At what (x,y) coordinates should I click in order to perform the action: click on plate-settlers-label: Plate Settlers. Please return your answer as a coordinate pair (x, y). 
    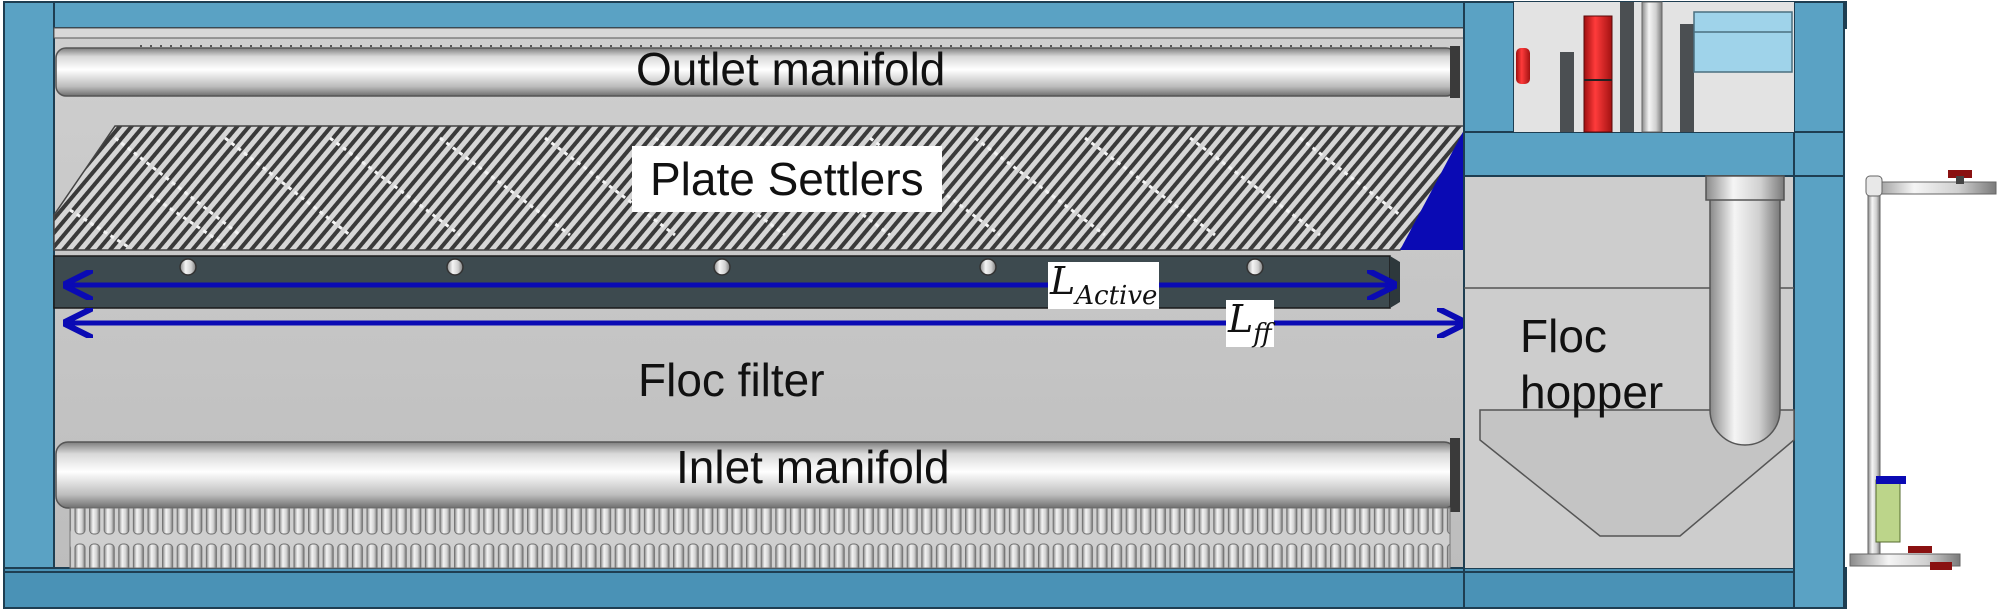
    Looking at the image, I should click on (787, 179).